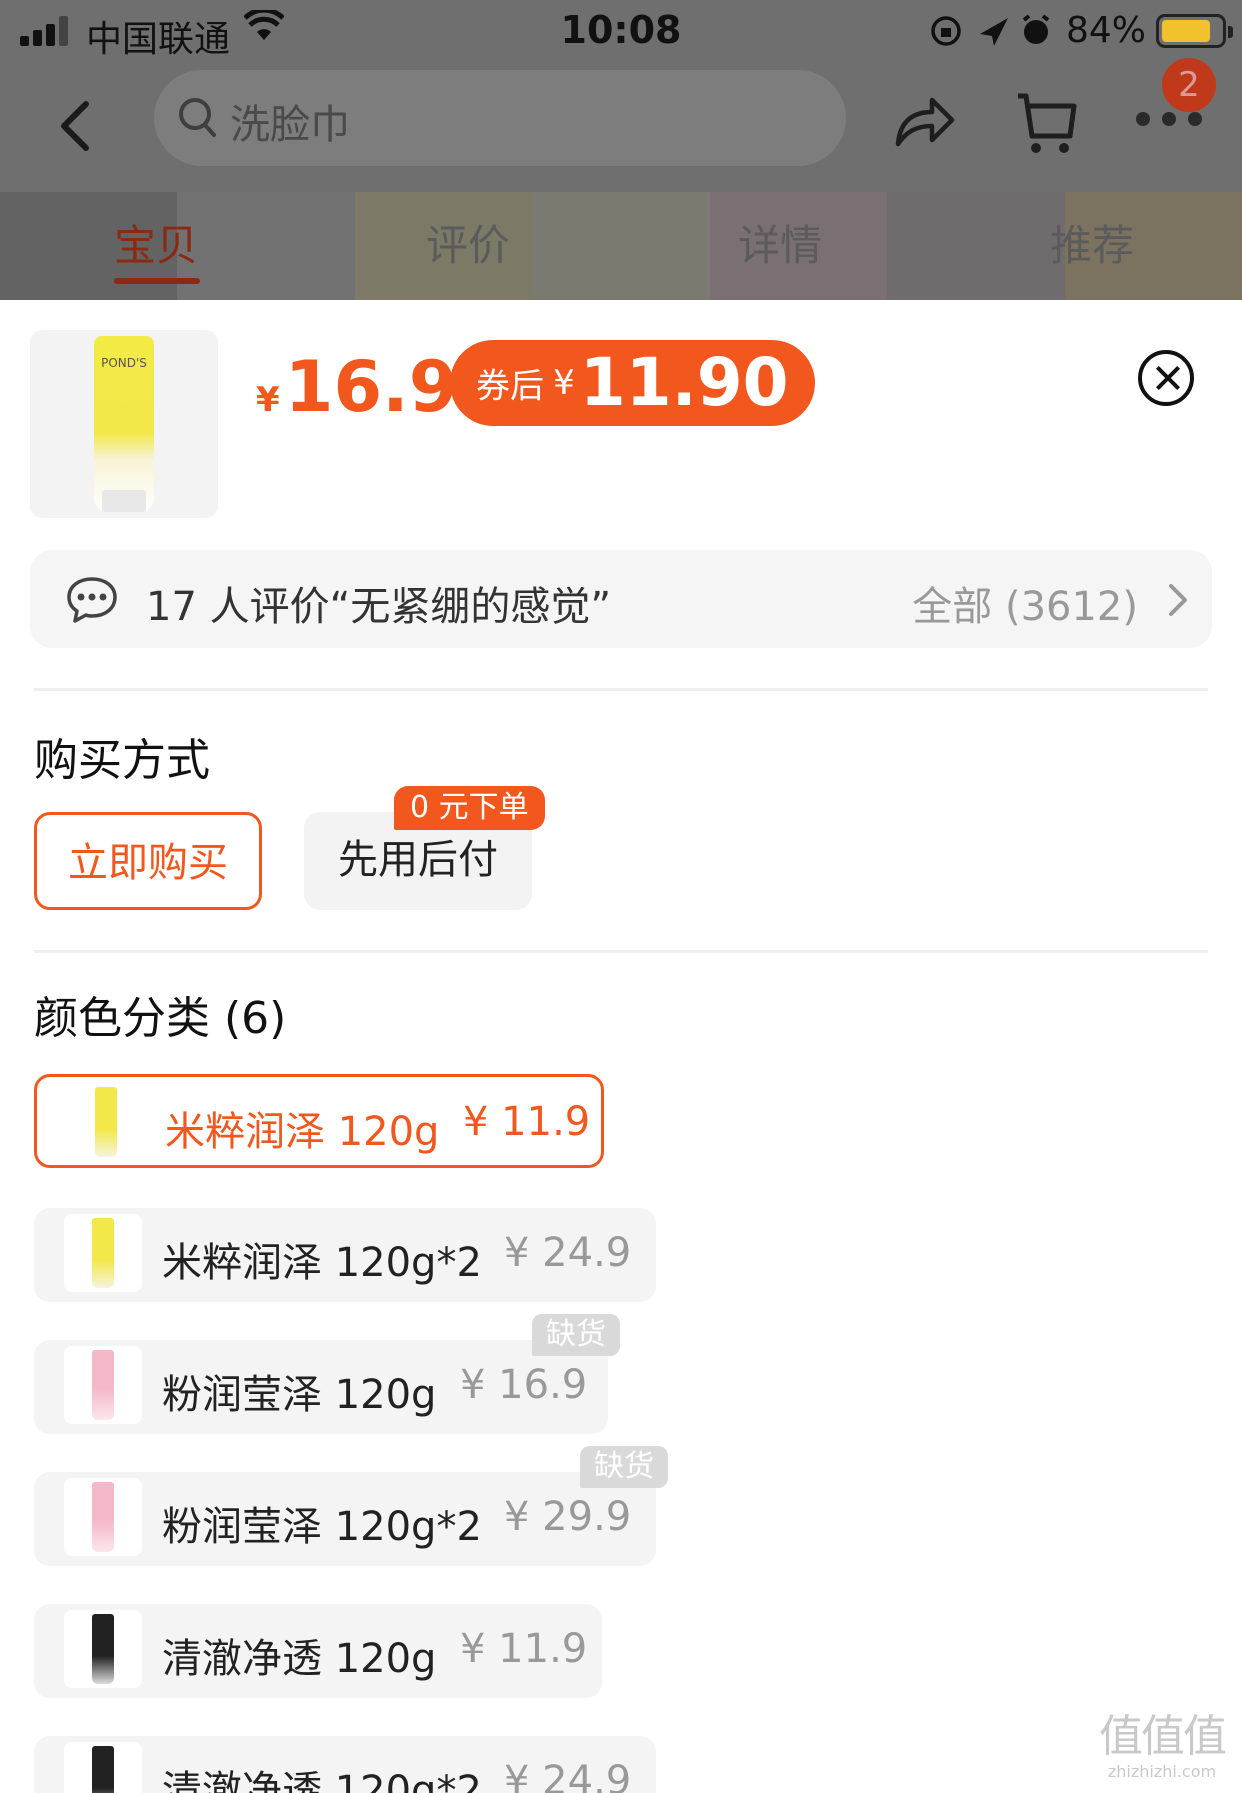 Image resolution: width=1242 pixels, height=1793 pixels. I want to click on back-icon, so click(76, 126).